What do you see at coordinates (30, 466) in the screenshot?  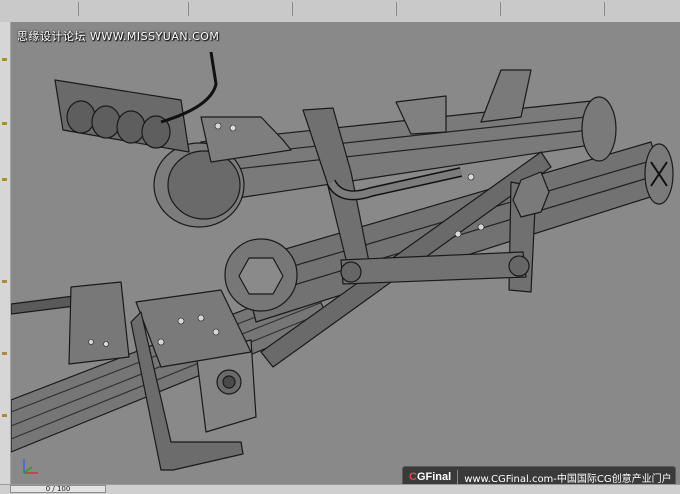 I see `axis-gizmo-icon` at bounding box center [30, 466].